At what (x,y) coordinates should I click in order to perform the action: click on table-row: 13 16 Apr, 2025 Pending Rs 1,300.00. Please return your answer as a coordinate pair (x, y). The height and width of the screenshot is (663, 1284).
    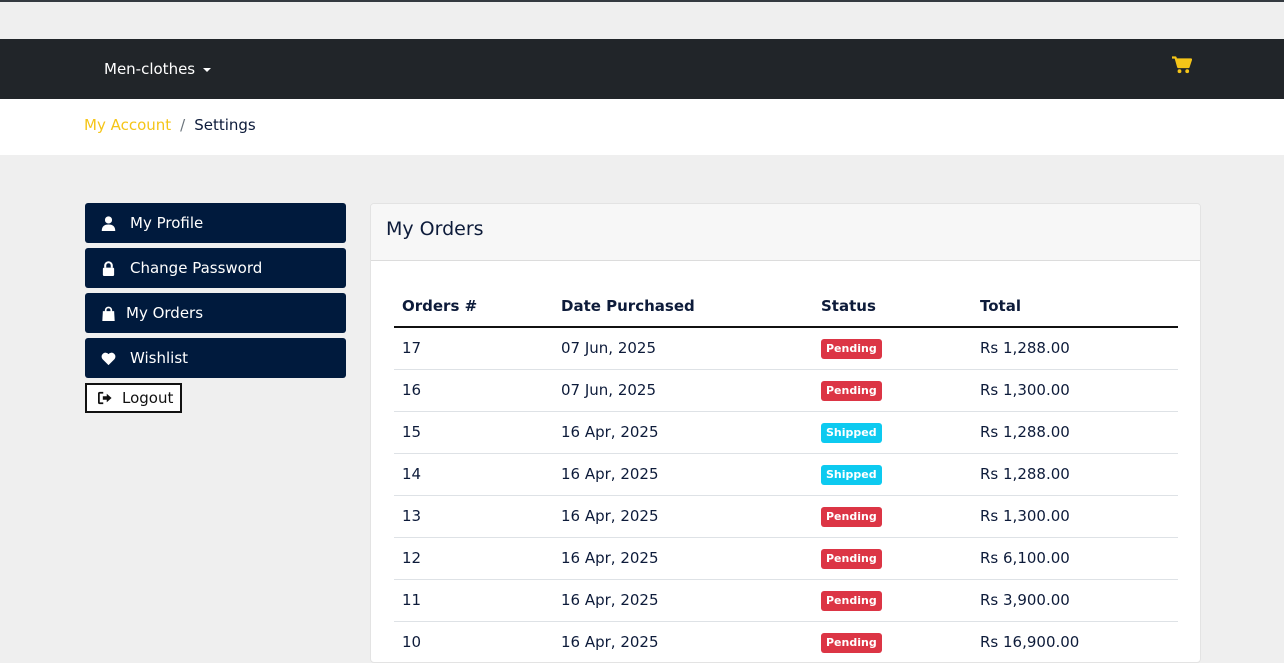
    Looking at the image, I should click on (786, 516).